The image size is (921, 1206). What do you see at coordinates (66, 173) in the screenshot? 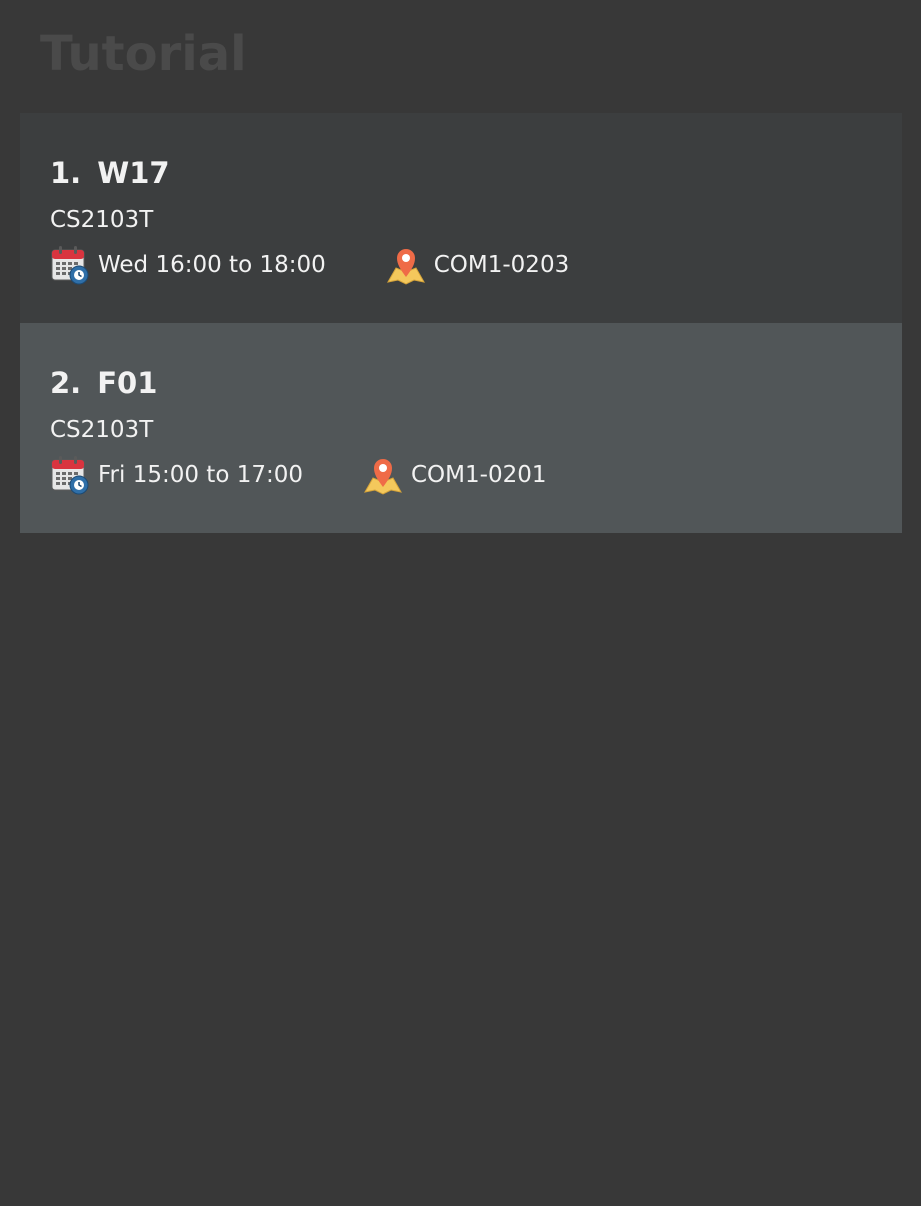
I see `tutorial-index: 1.` at bounding box center [66, 173].